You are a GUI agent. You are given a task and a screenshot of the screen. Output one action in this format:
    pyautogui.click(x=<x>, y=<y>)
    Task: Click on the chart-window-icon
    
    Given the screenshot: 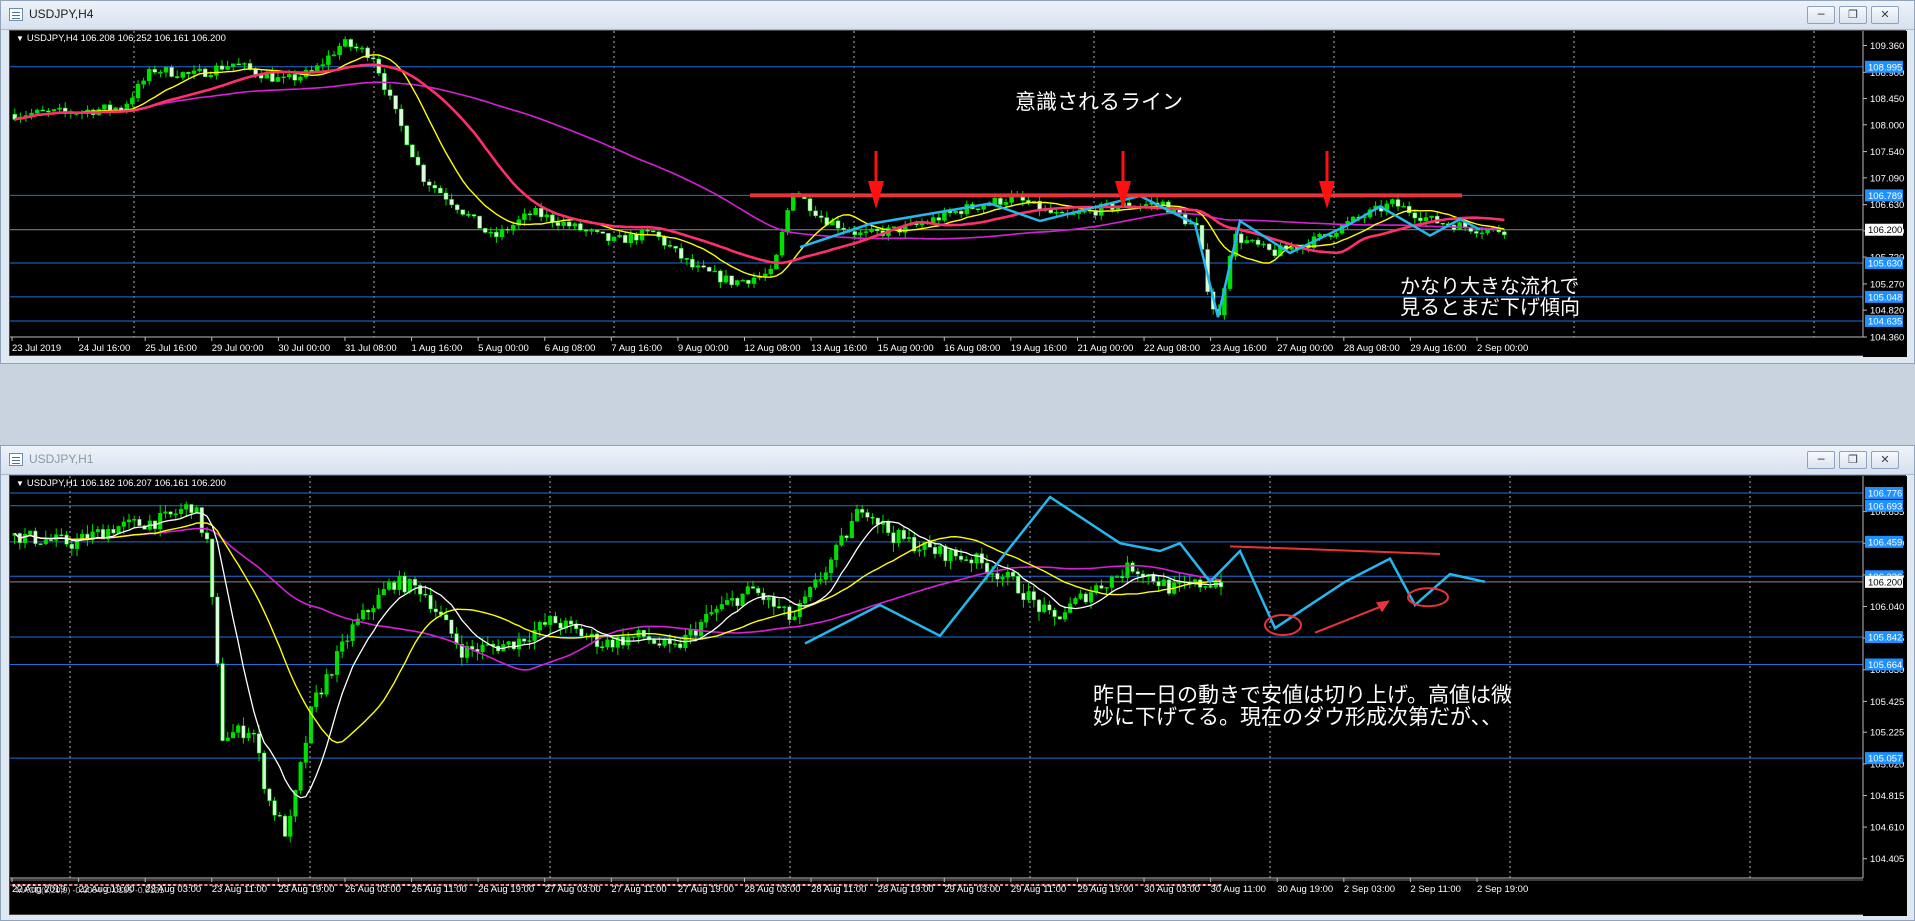 What is the action you would take?
    pyautogui.click(x=16, y=14)
    